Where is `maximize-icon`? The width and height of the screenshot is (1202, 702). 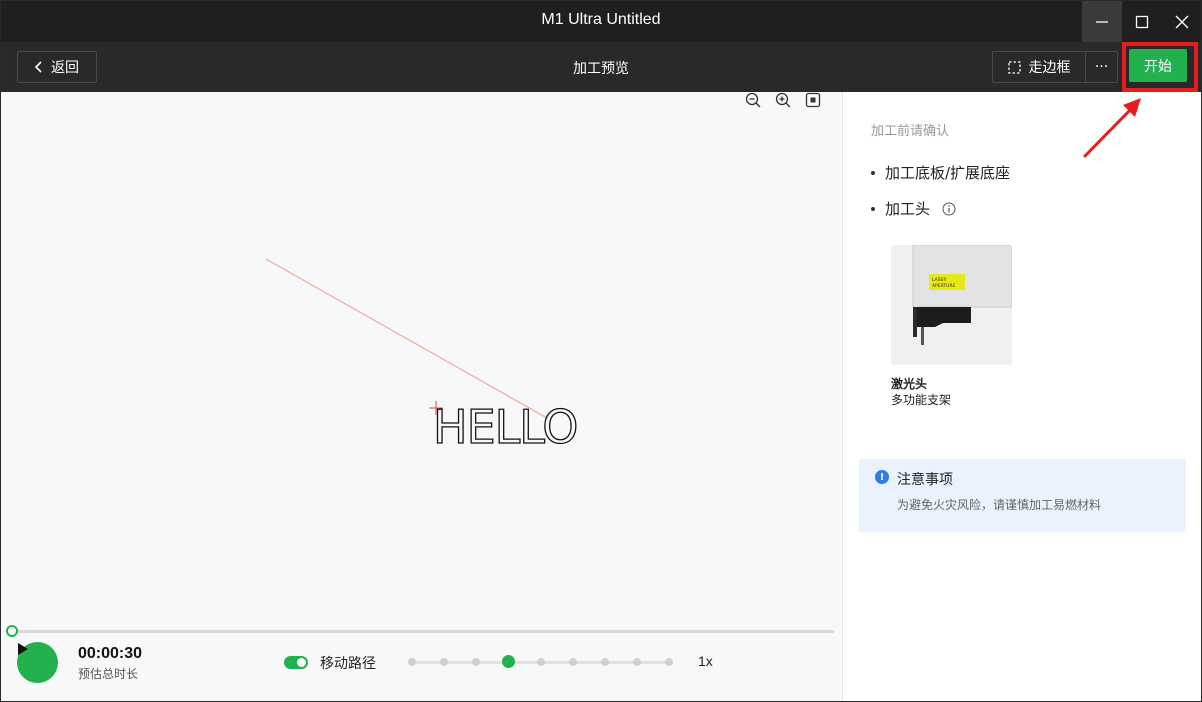 maximize-icon is located at coordinates (1142, 21).